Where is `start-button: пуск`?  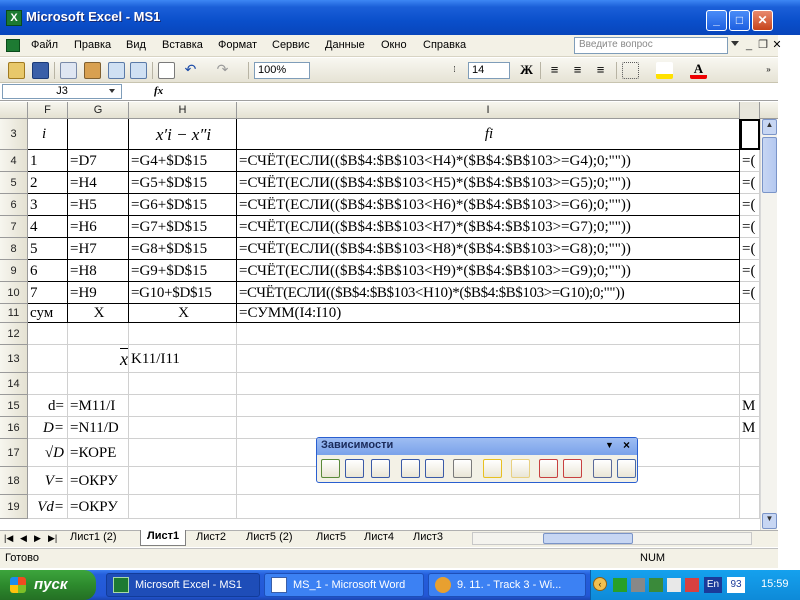
start-button: пуск is located at coordinates (48, 585).